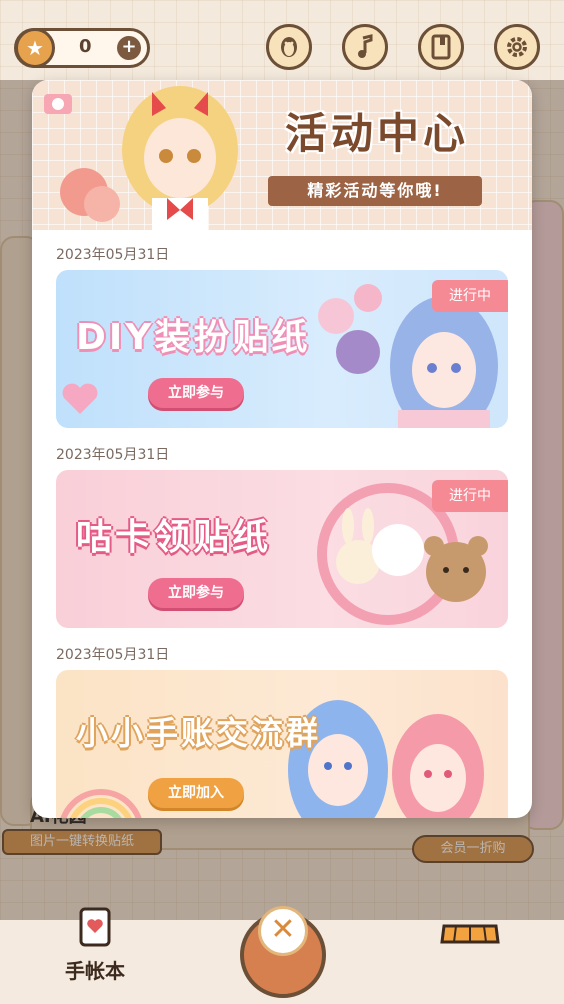  What do you see at coordinates (95, 927) in the screenshot?
I see `journal-icon` at bounding box center [95, 927].